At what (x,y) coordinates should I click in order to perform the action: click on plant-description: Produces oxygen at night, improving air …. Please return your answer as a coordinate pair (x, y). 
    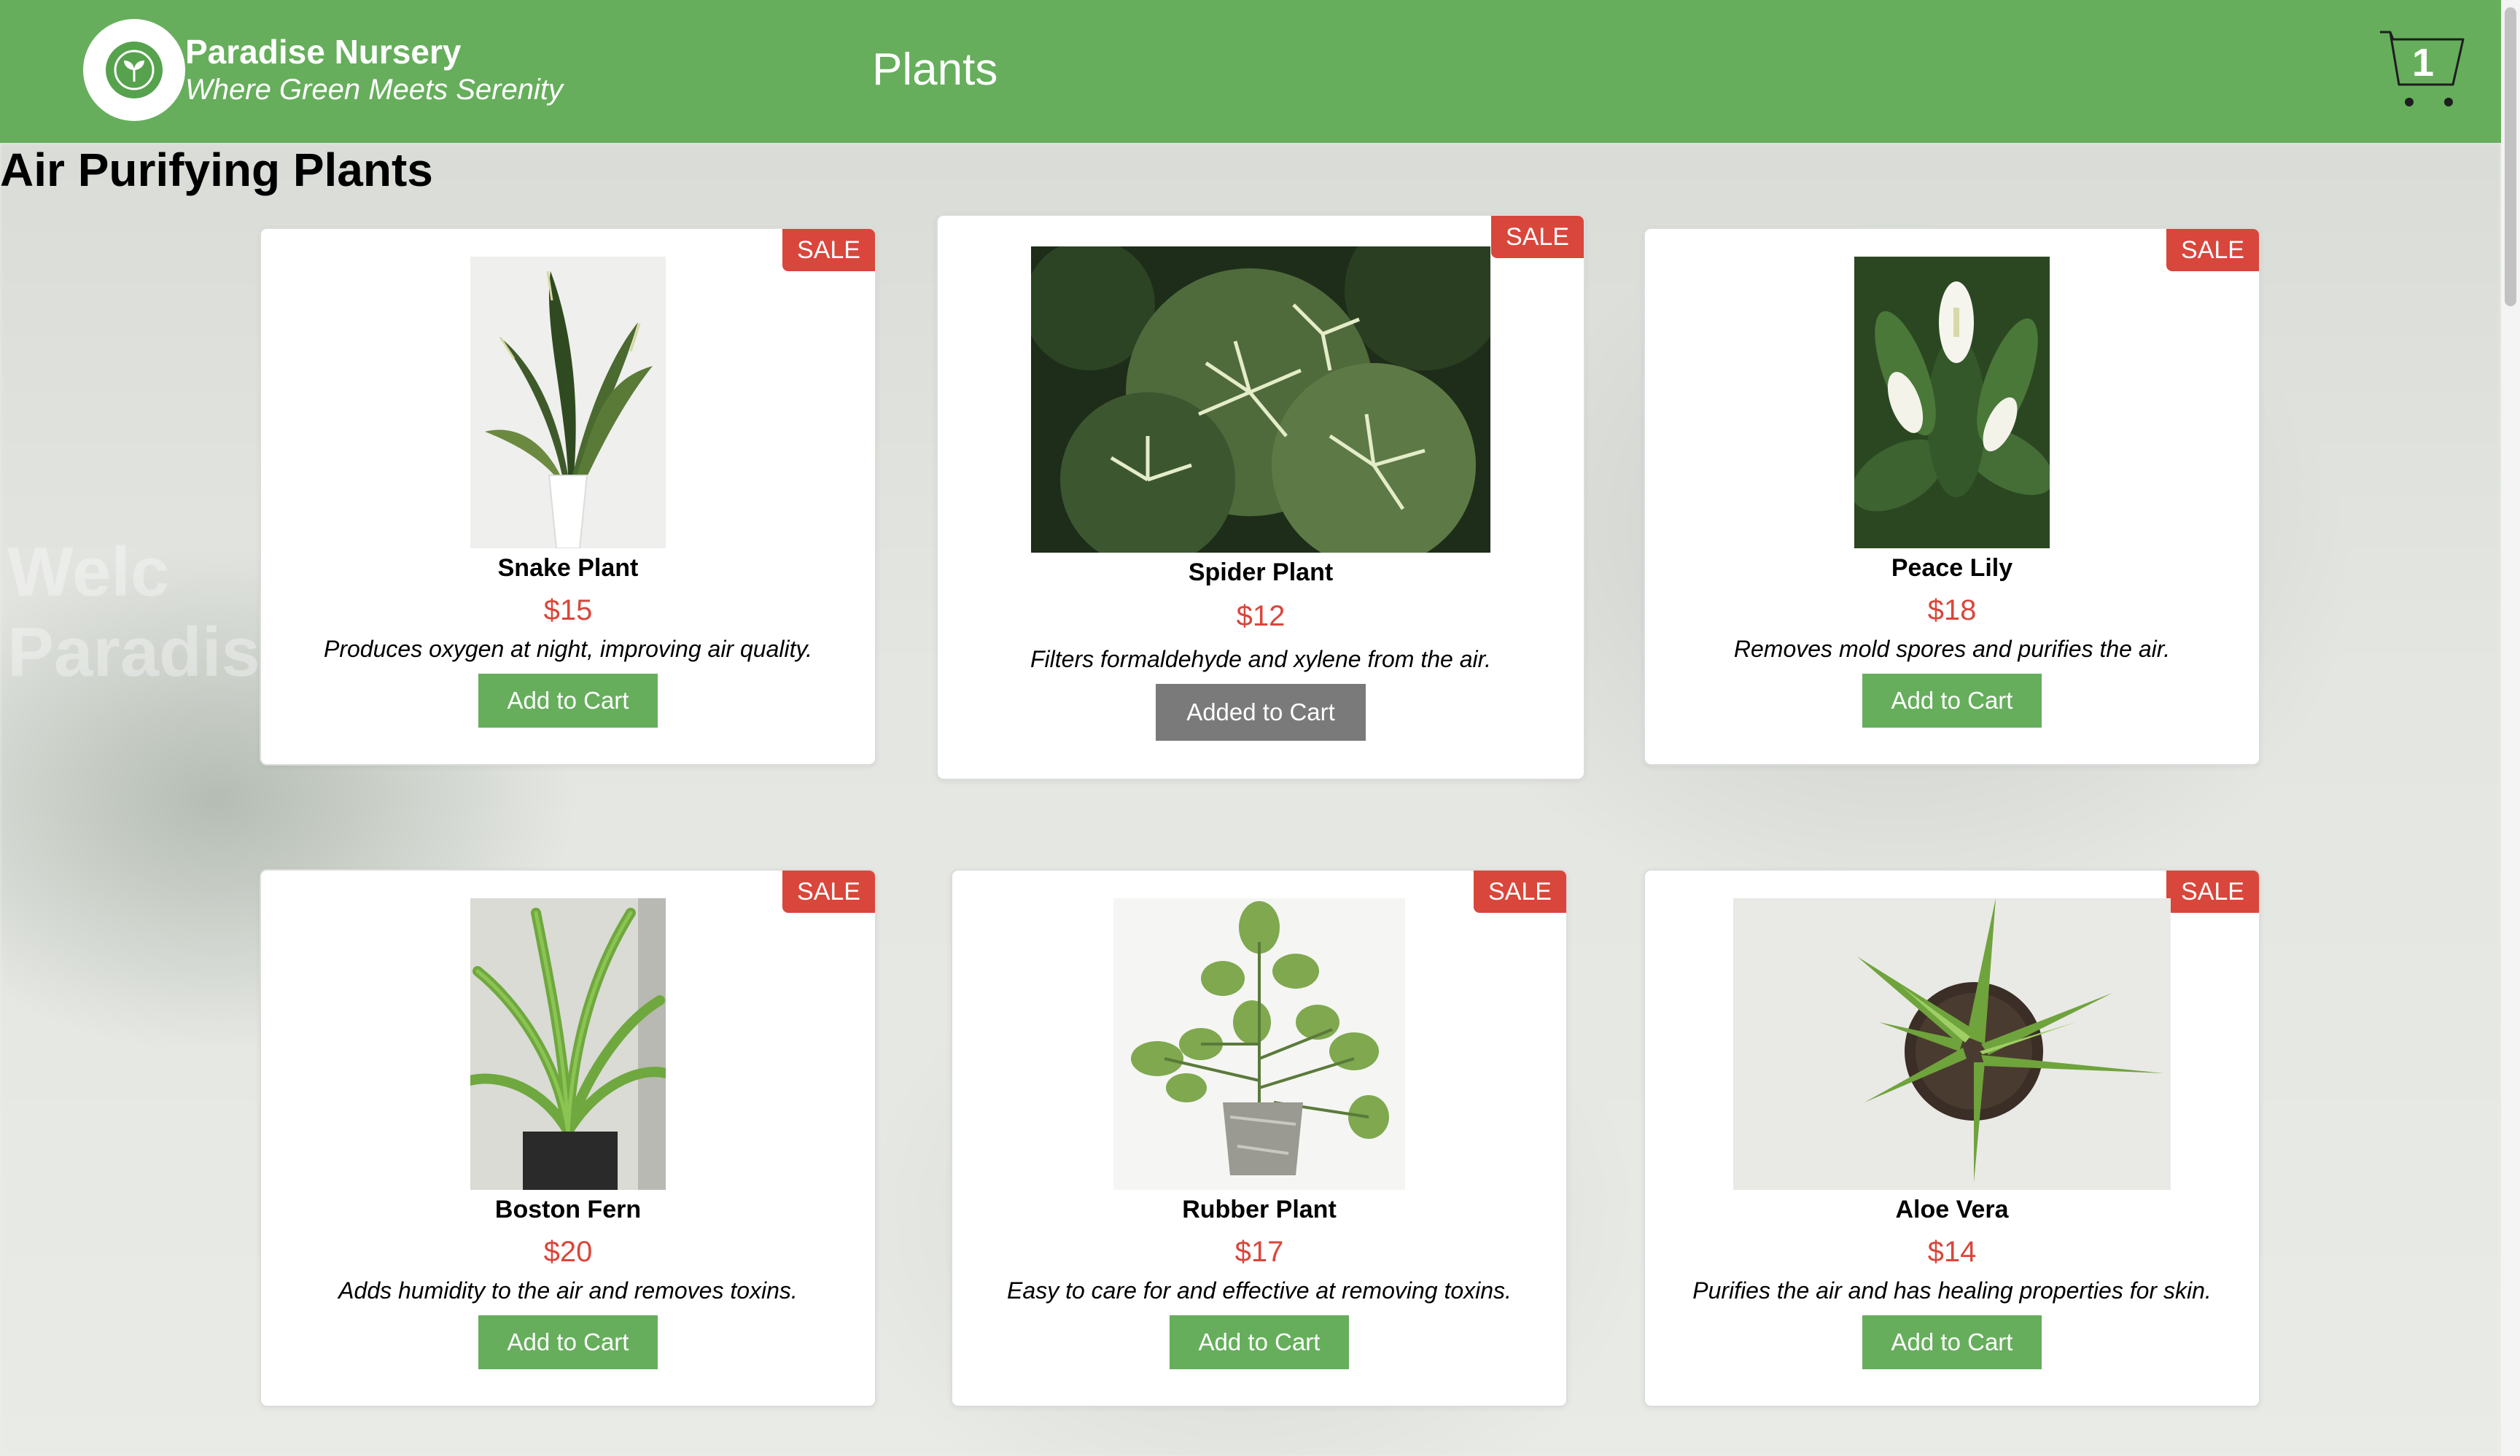
    Looking at the image, I should click on (568, 649).